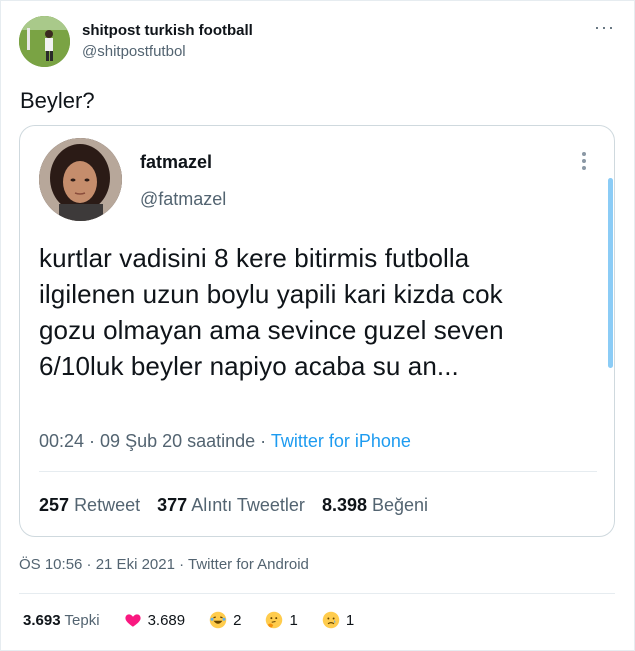  I want to click on tweet-text: Beyler?, so click(57, 100).